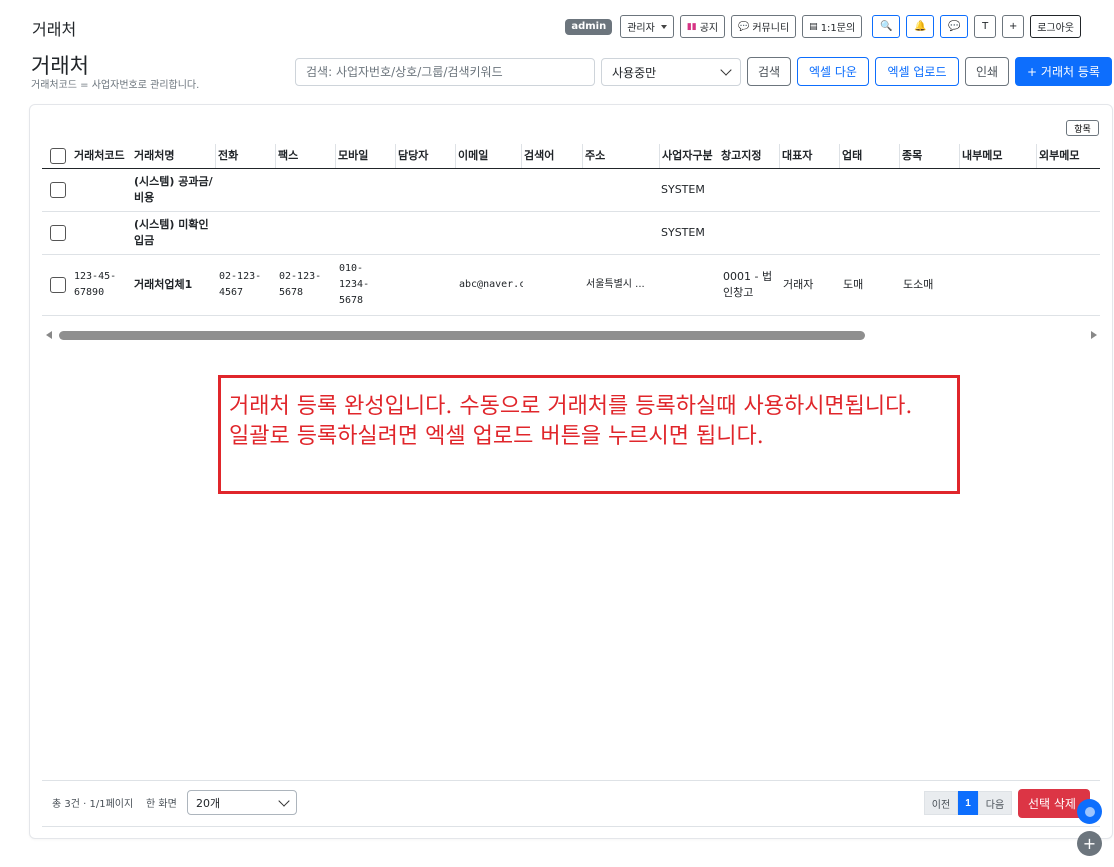  Describe the element at coordinates (571, 826) in the screenshot. I see `footer-bottom-divider` at that location.